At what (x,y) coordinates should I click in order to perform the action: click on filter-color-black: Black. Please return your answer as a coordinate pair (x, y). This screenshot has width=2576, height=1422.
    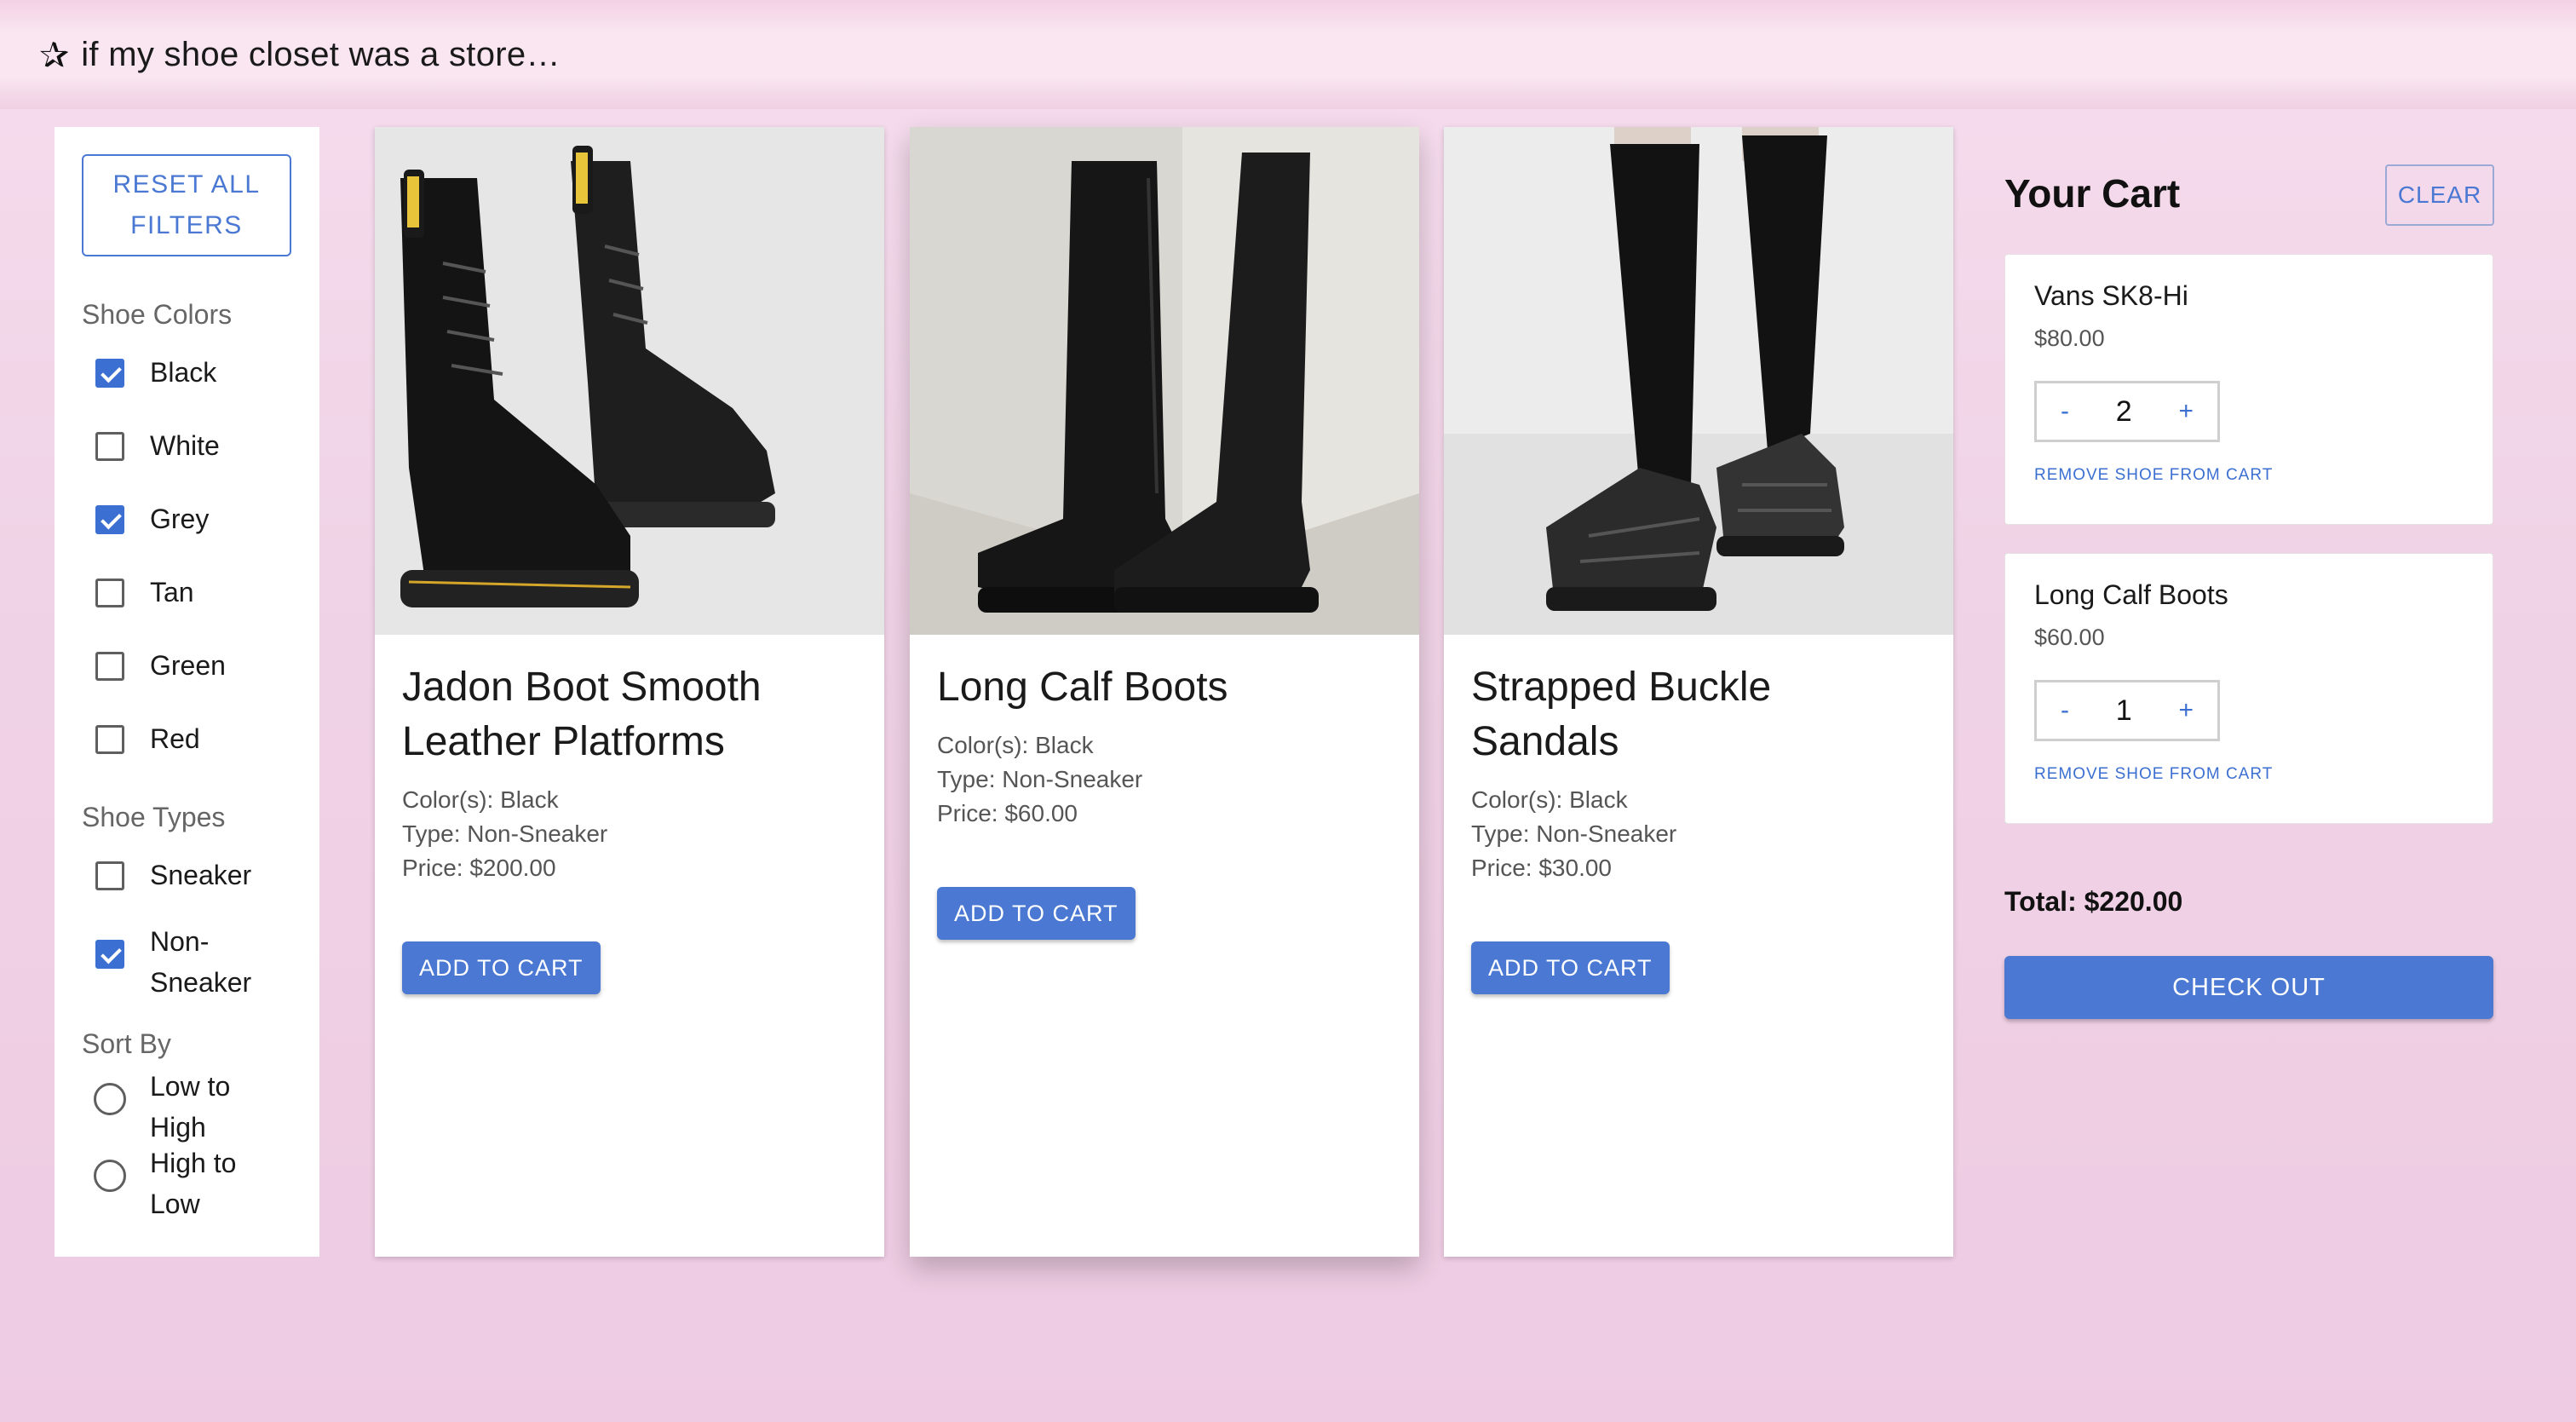
    Looking at the image, I should click on (187, 375).